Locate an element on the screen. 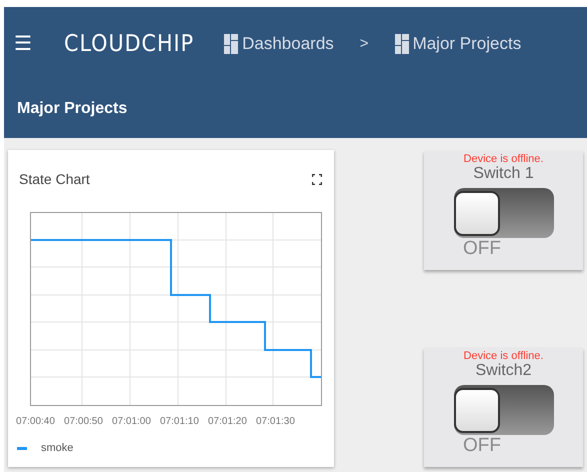 The height and width of the screenshot is (472, 587). menu-icon: ☰ is located at coordinates (22, 44).